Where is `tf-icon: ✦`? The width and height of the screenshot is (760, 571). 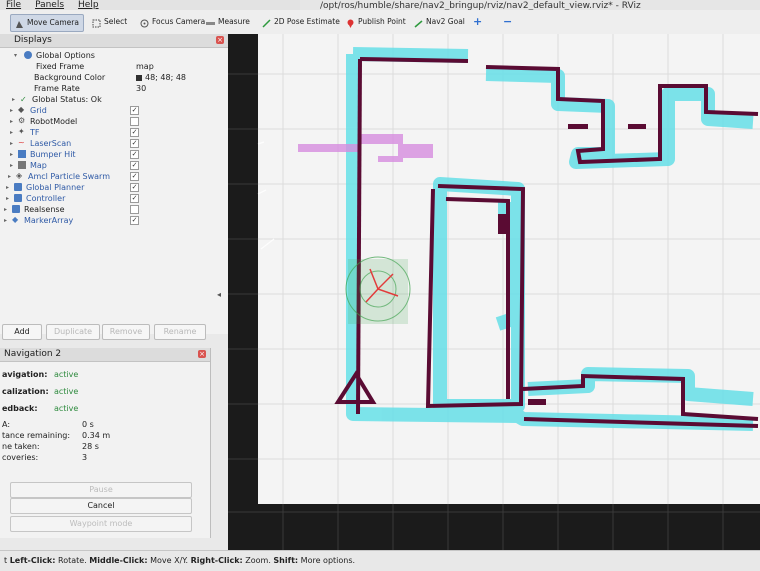 tf-icon: ✦ is located at coordinates (21, 131).